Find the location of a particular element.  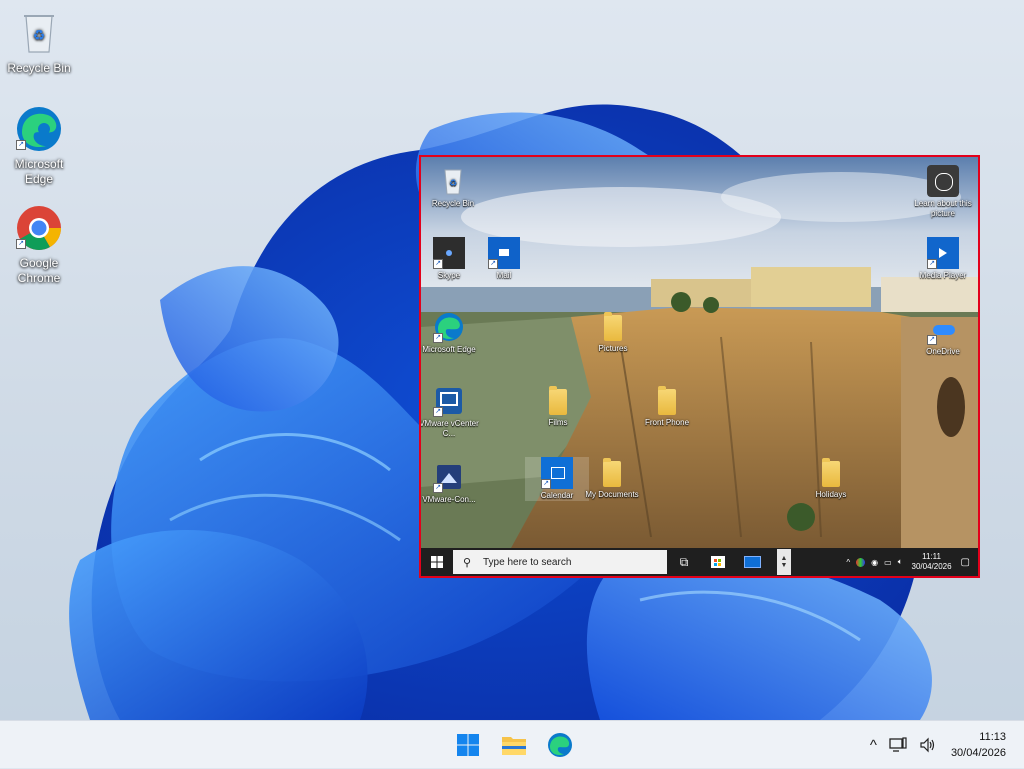

store-icon is located at coordinates (718, 562).